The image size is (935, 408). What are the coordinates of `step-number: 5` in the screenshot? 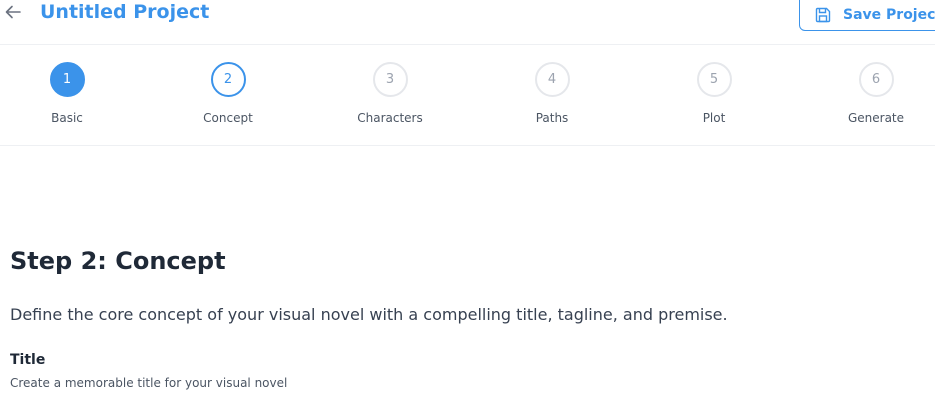 It's located at (714, 79).